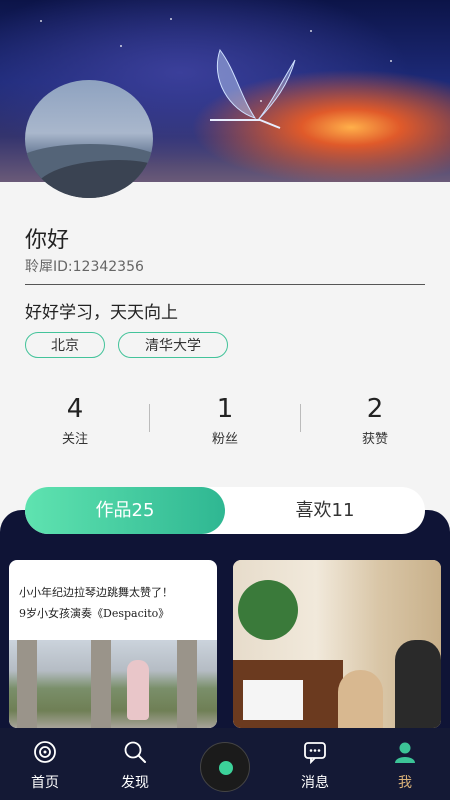  I want to click on stat-fans: 1 粉丝, so click(225, 420).